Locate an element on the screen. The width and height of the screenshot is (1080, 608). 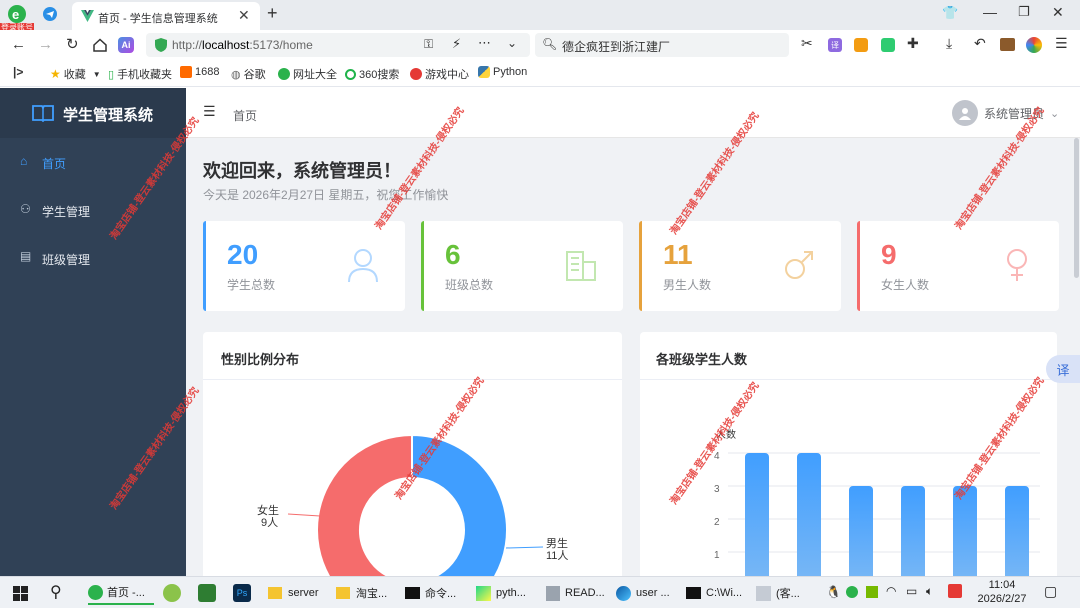
key-icon: ⚿ is located at coordinates (428, 44).